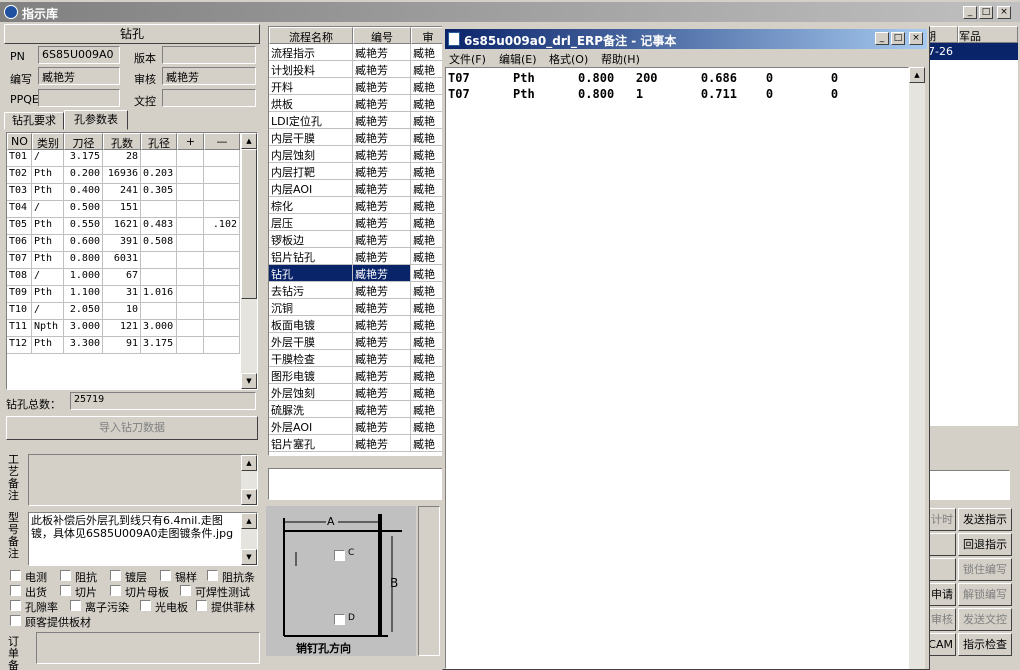  Describe the element at coordinates (122, 277) in the screenshot. I see `hole-cell: 67` at that location.